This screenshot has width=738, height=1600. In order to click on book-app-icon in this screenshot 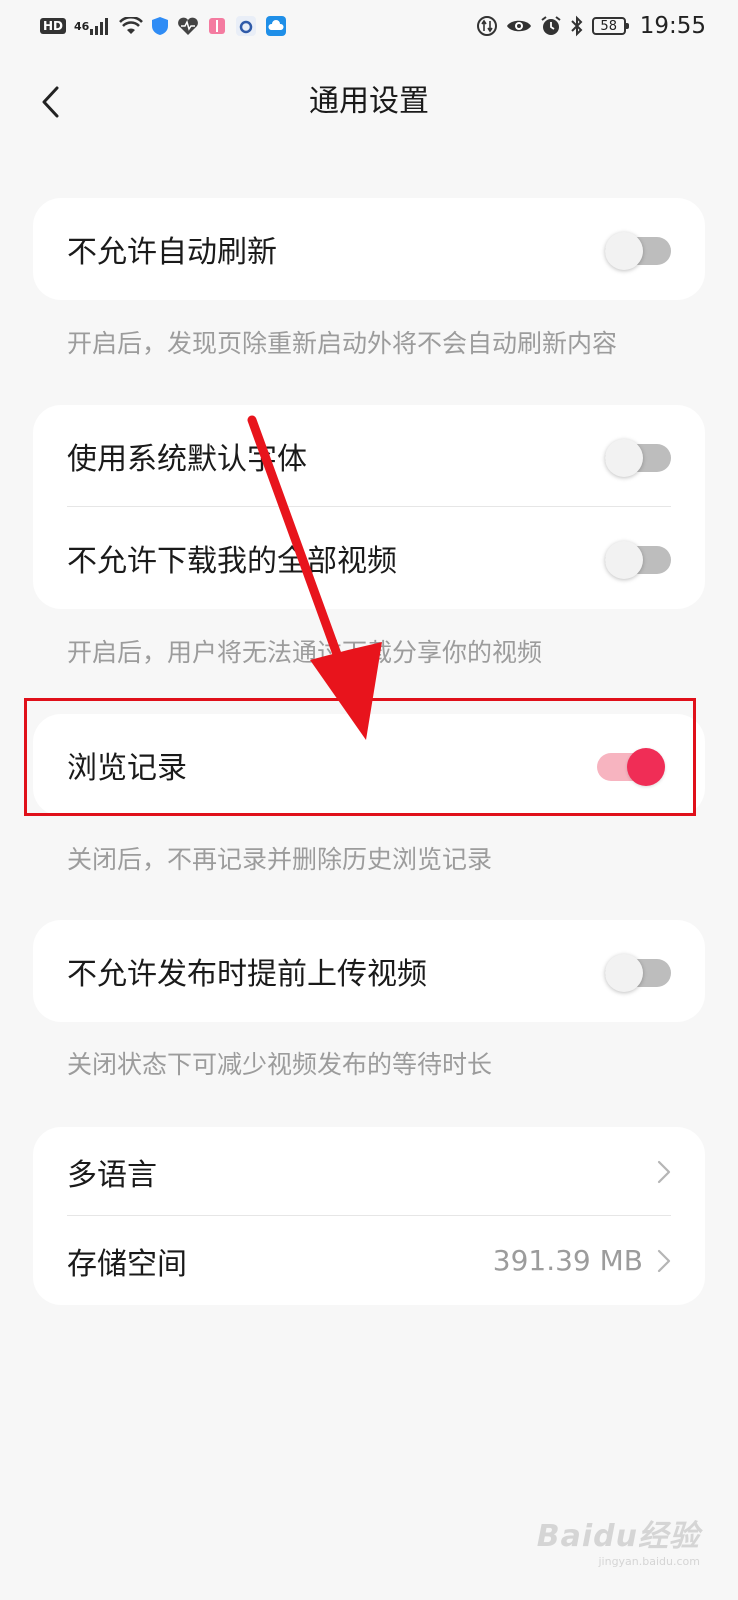, I will do `click(217, 26)`.